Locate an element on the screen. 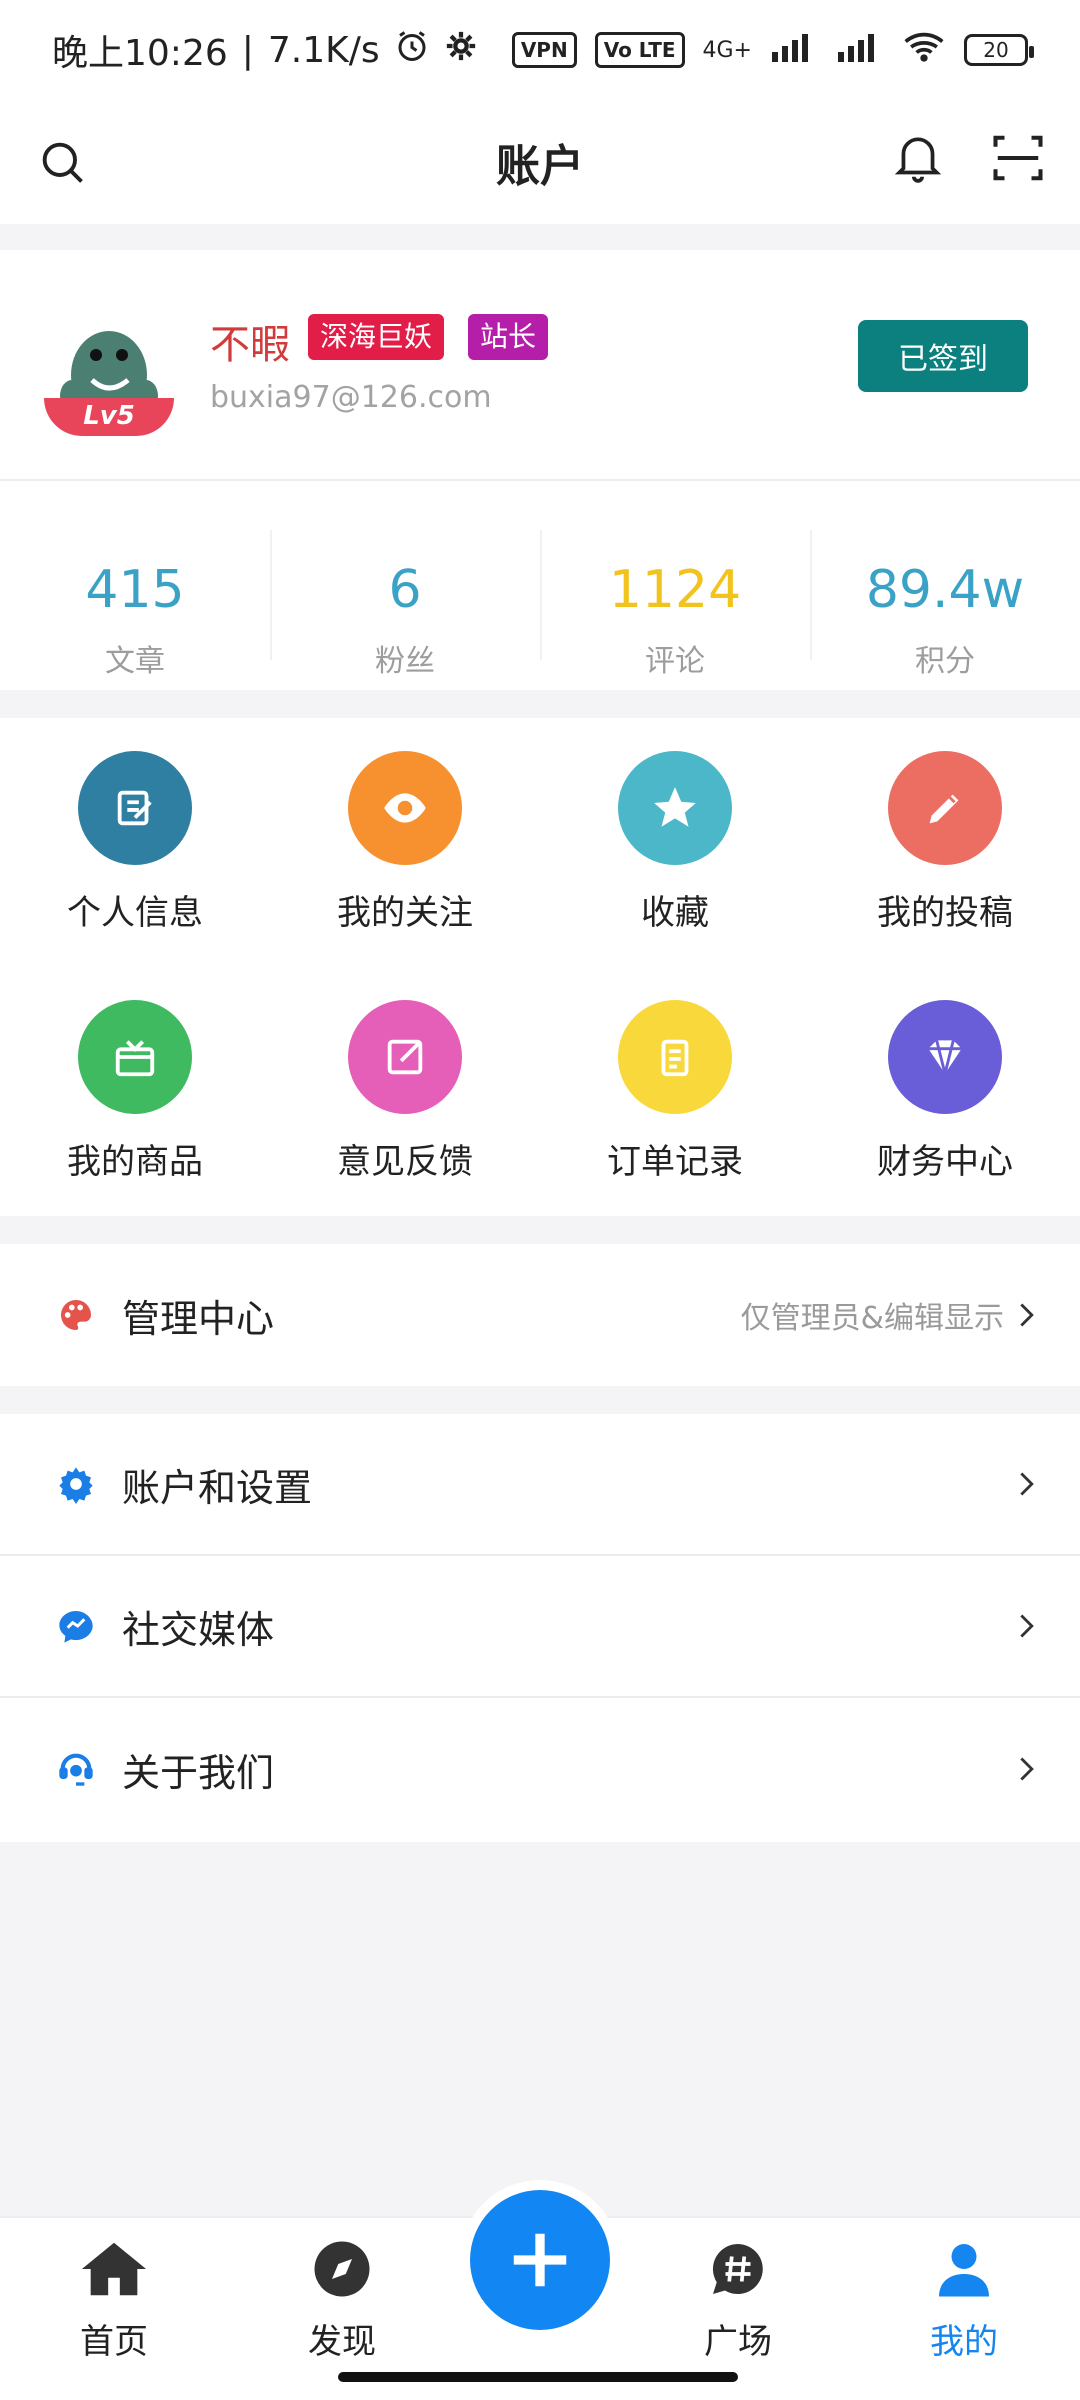 The width and height of the screenshot is (1080, 2400). support-icon is located at coordinates (76, 1769).